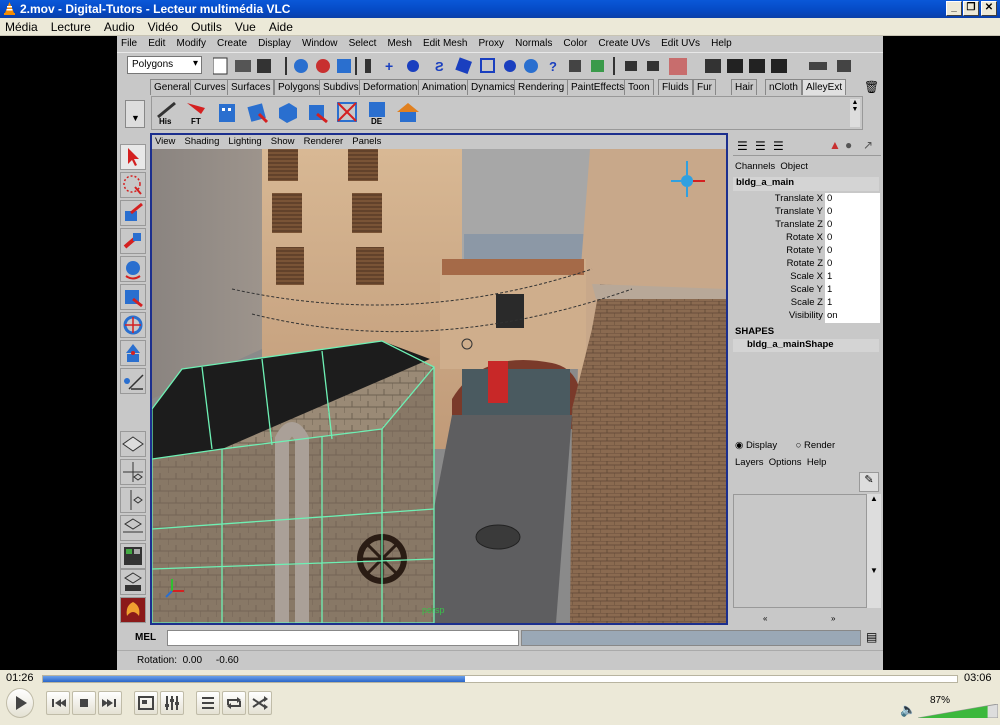 This screenshot has height=725, width=1000. I want to click on tab-dynamics: Dynamics, so click(493, 87).